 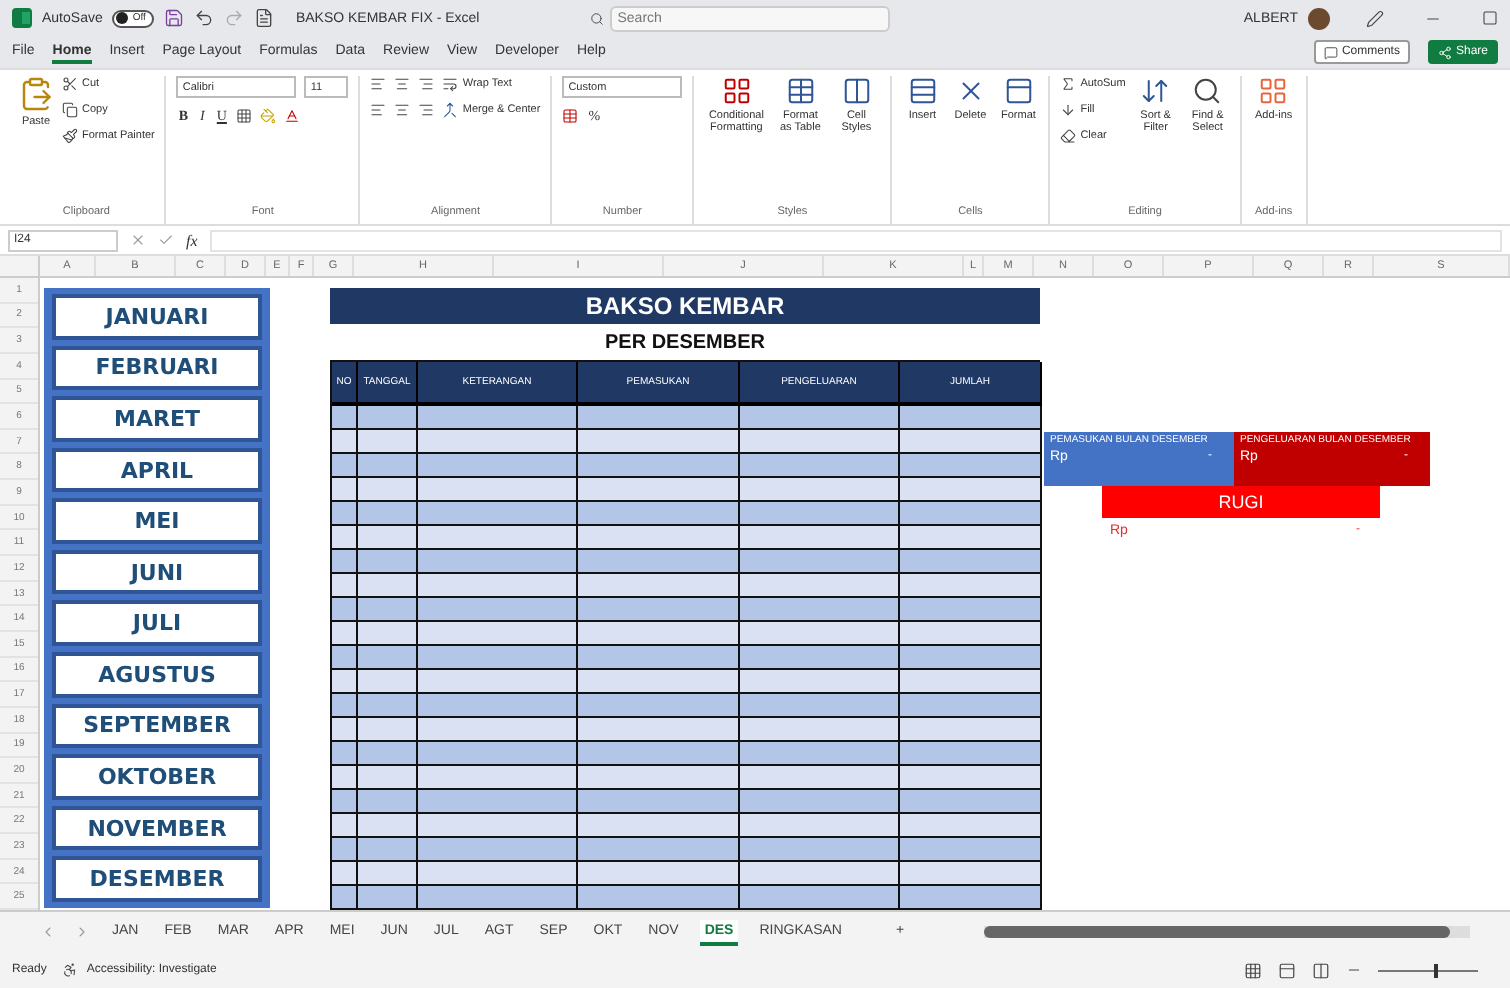 I want to click on align-middle-icon, so click(x=402, y=84).